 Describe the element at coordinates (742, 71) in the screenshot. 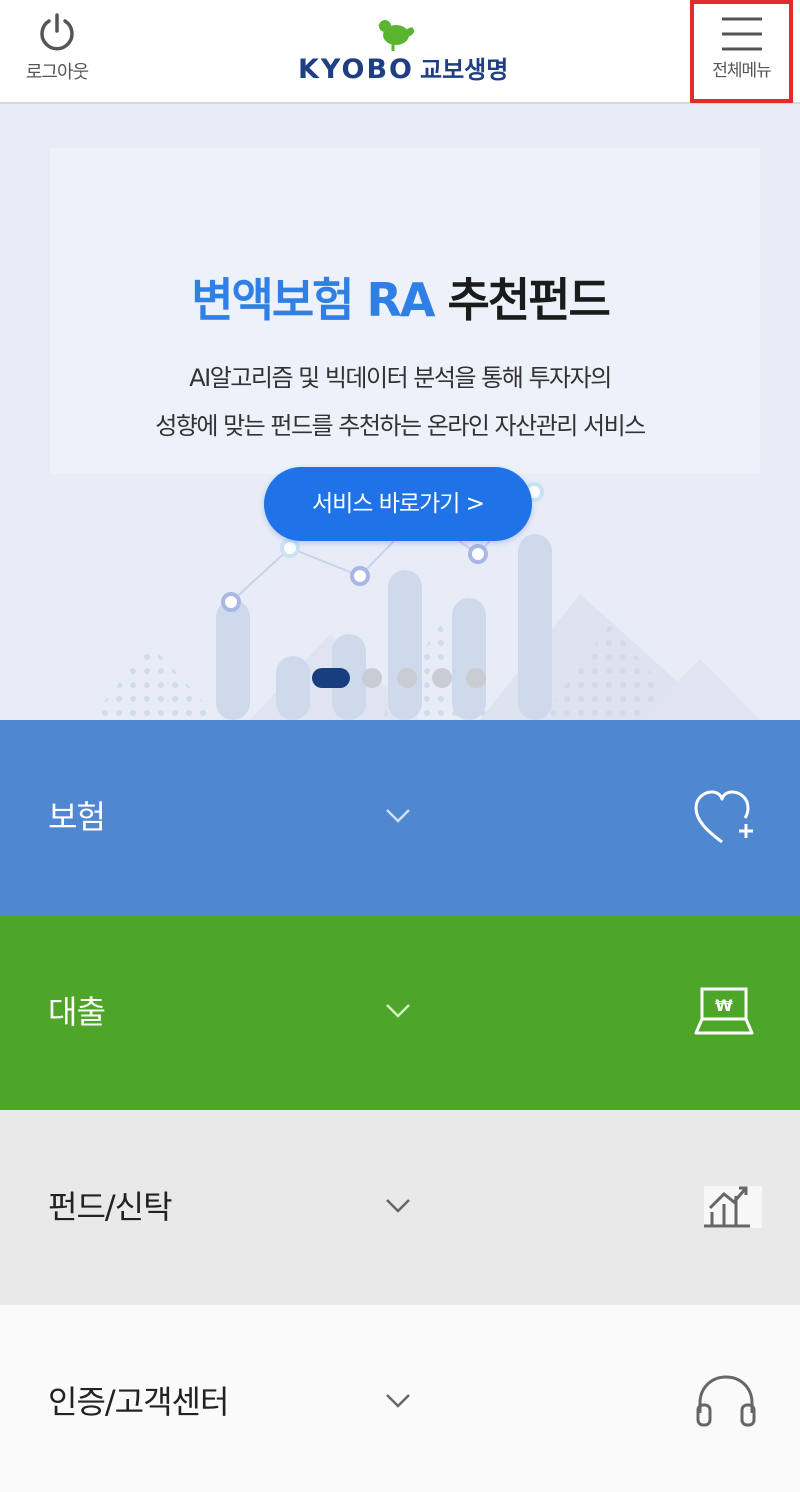

I see `full-menu-label: 전체메뉴` at that location.